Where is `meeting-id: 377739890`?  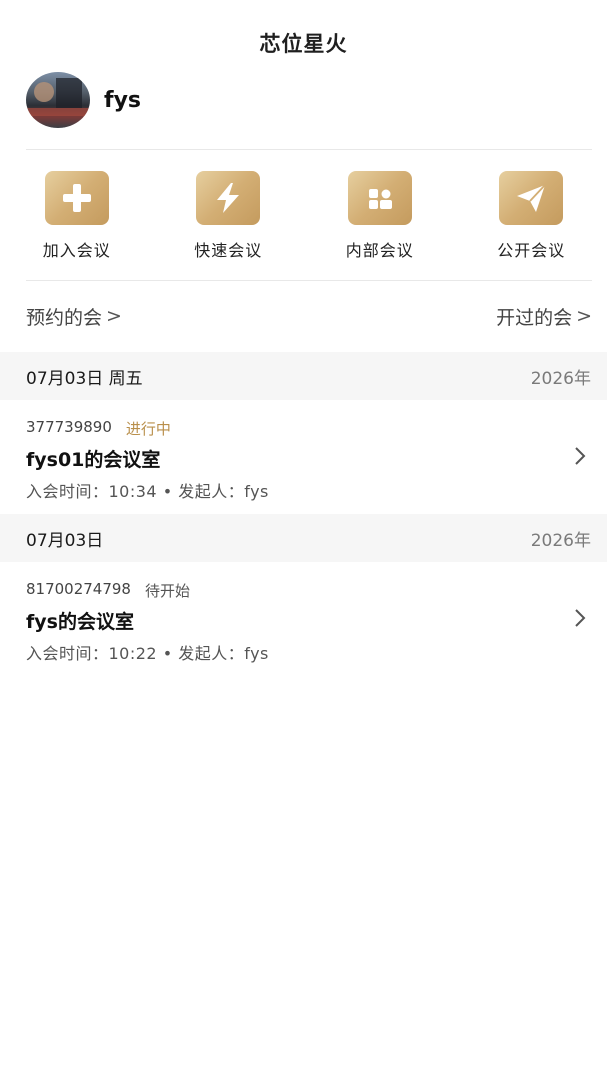
meeting-id: 377739890 is located at coordinates (69, 427).